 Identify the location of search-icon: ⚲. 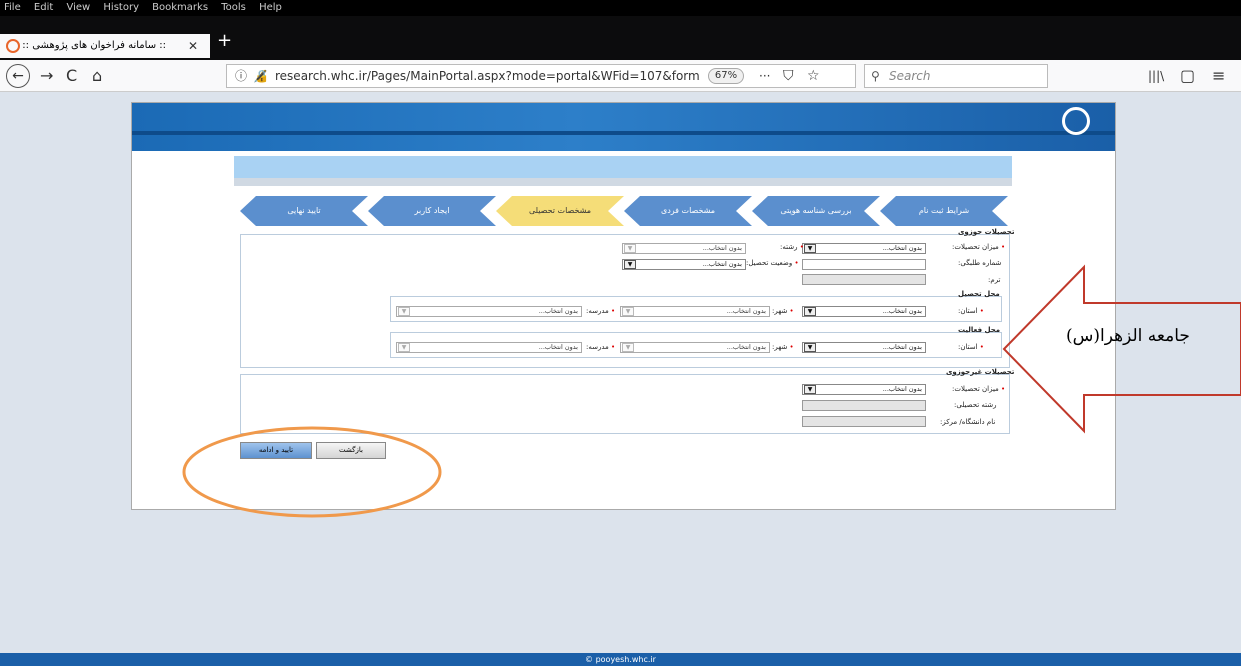
(875, 76).